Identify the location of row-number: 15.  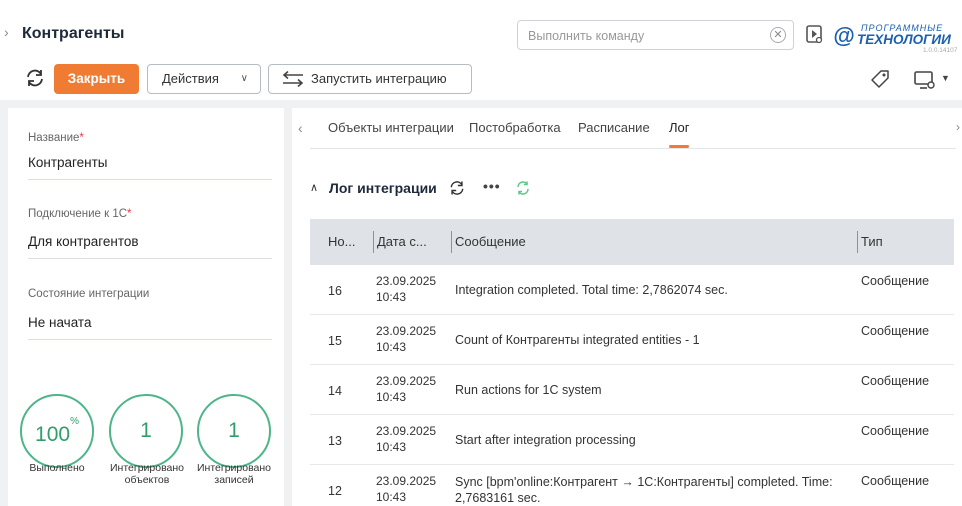
(335, 341).